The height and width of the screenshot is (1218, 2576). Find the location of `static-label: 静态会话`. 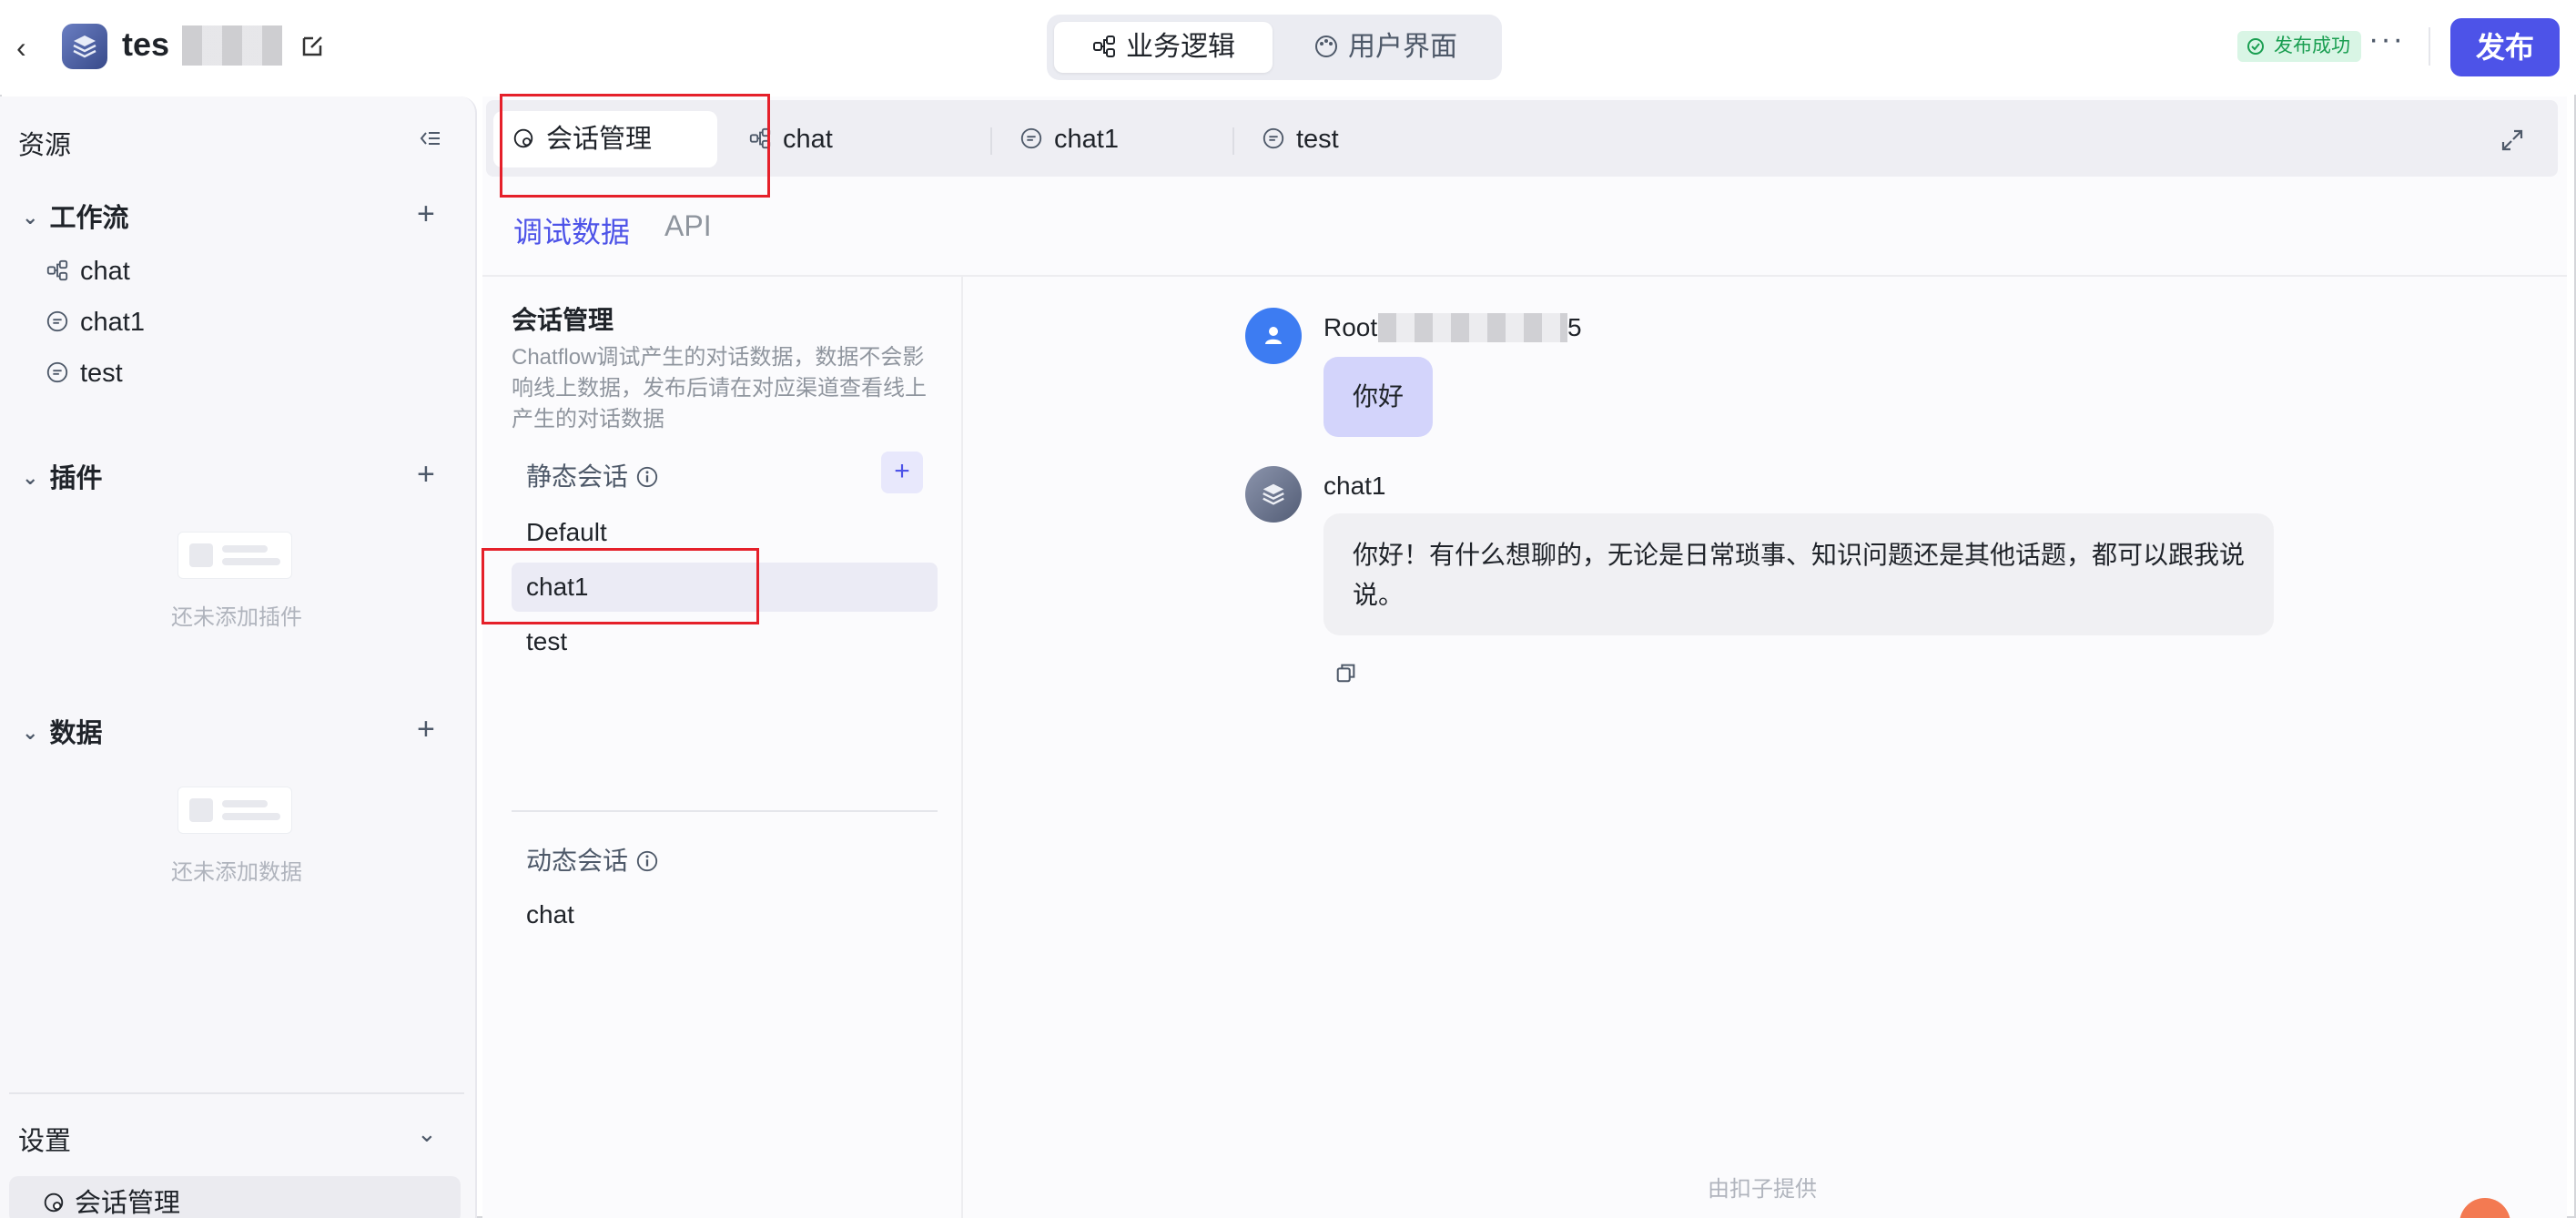

static-label: 静态会话 is located at coordinates (577, 476).